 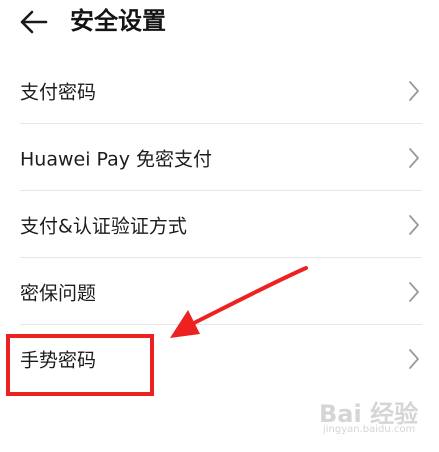 What do you see at coordinates (103, 226) in the screenshot?
I see `list-item-label: 支付&认证验证方式` at bounding box center [103, 226].